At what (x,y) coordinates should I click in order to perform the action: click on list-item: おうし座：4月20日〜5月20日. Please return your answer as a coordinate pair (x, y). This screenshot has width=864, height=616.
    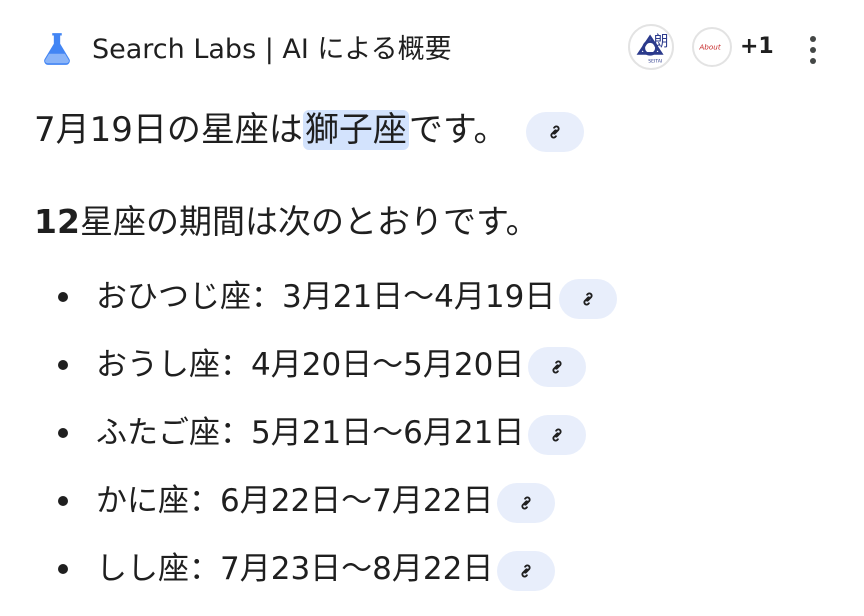
    Looking at the image, I should click on (432, 378).